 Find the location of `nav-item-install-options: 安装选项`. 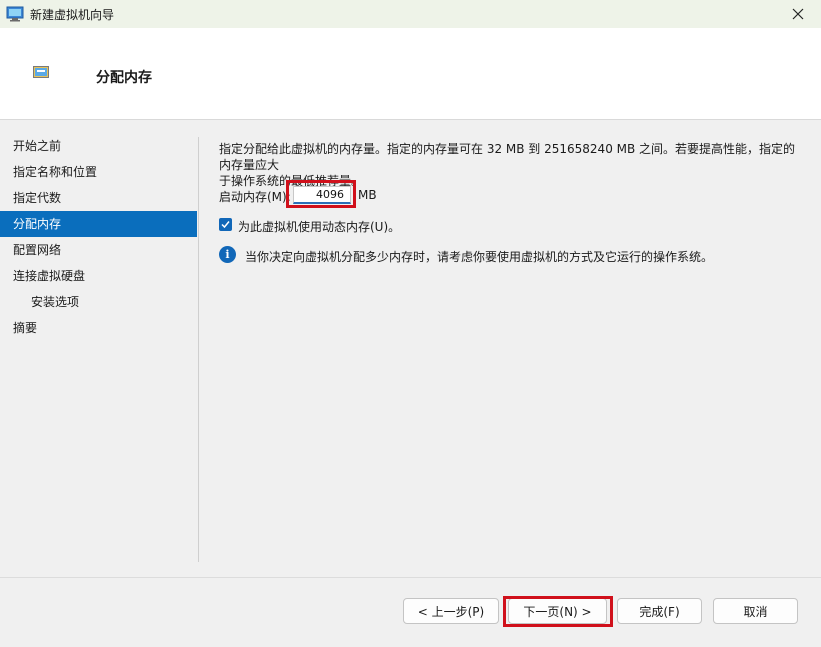

nav-item-install-options: 安装选项 is located at coordinates (98, 302).